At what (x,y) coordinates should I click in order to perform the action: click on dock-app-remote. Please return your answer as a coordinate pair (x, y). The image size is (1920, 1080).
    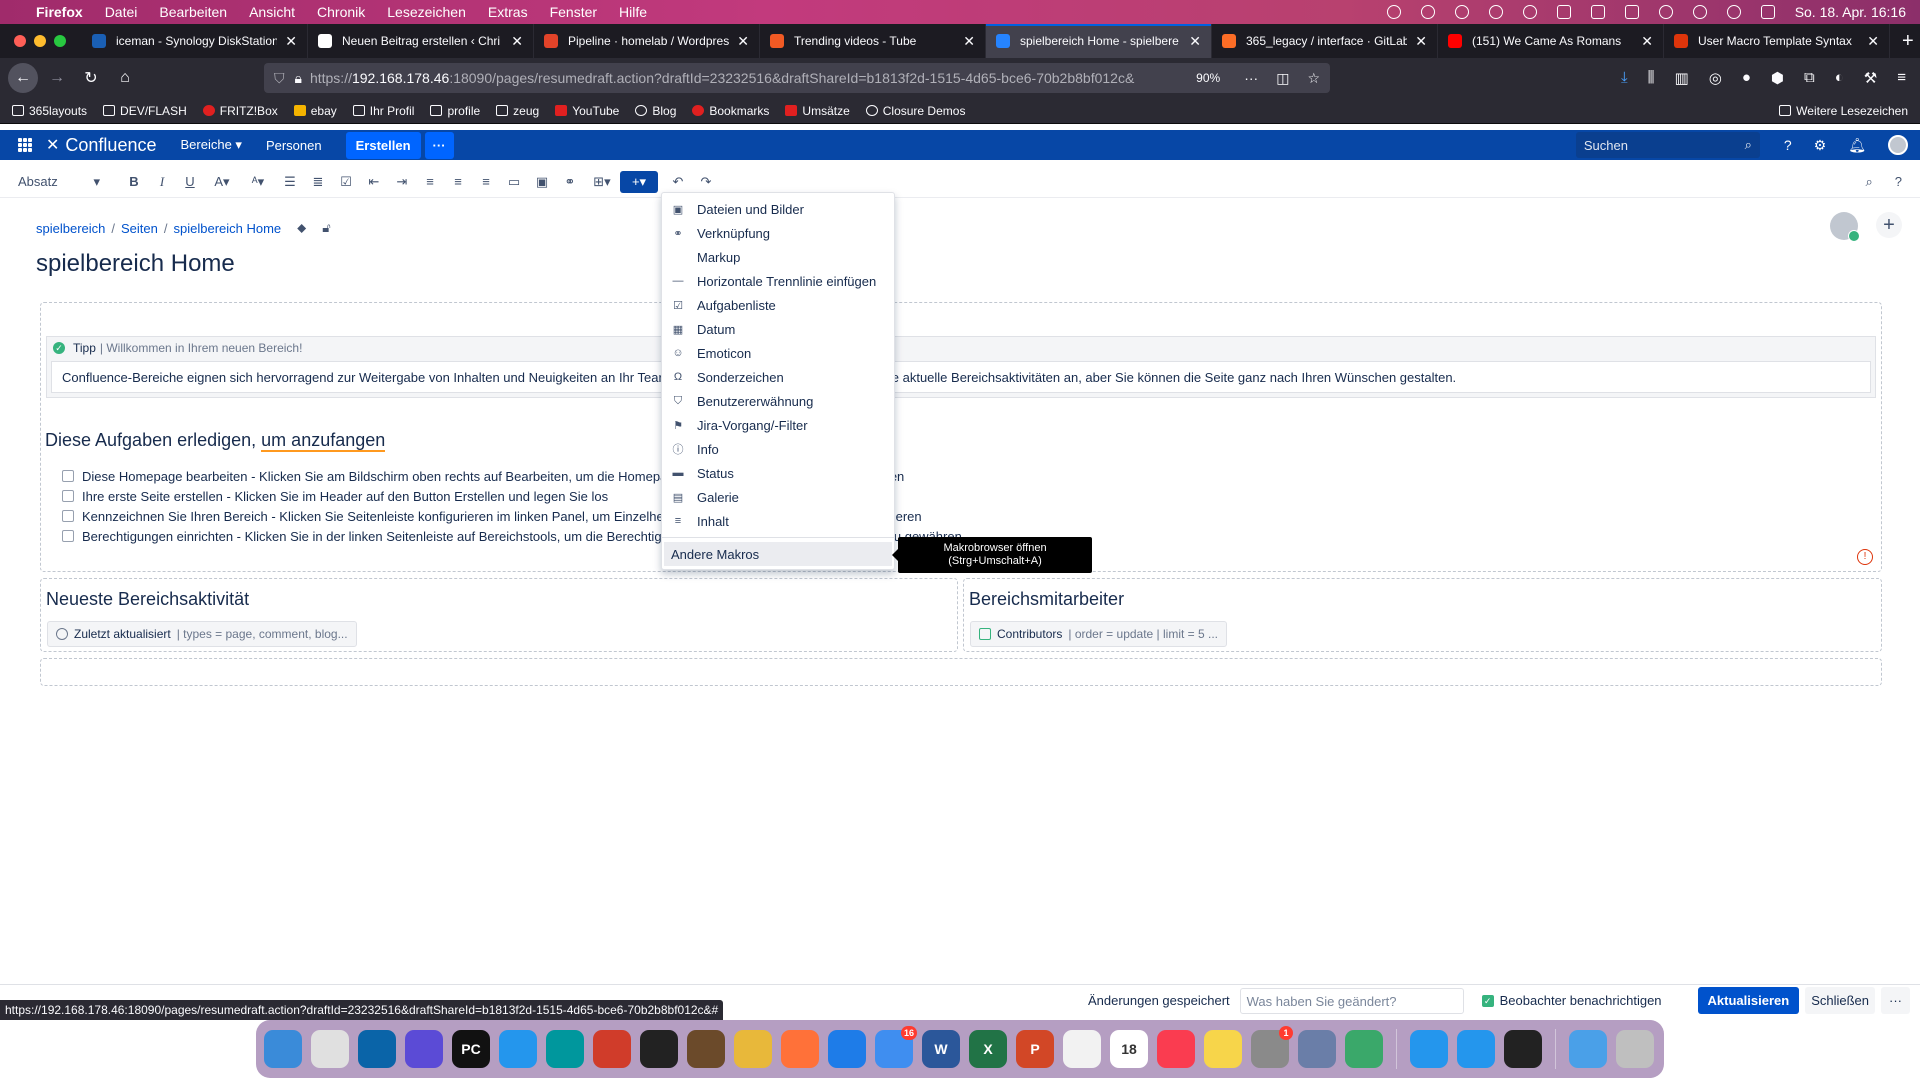
    Looking at the image, I should click on (424, 1049).